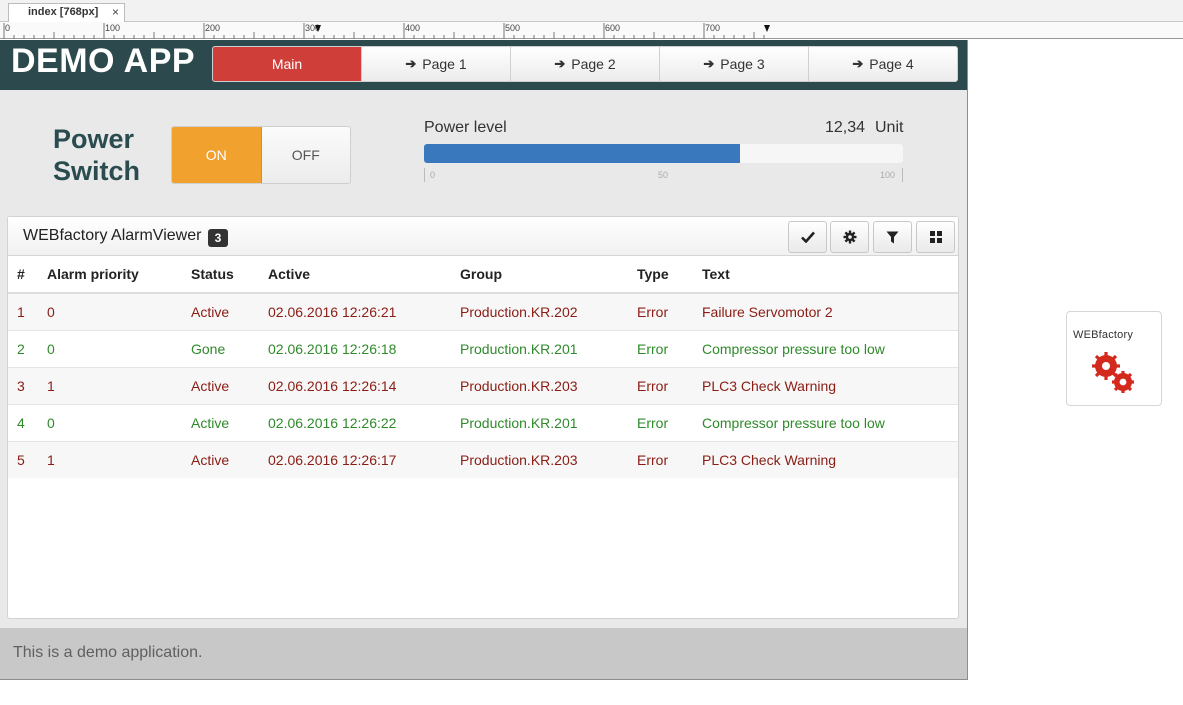 The width and height of the screenshot is (1183, 705). Describe the element at coordinates (27, 385) in the screenshot. I see `alarm-number: 3` at that location.